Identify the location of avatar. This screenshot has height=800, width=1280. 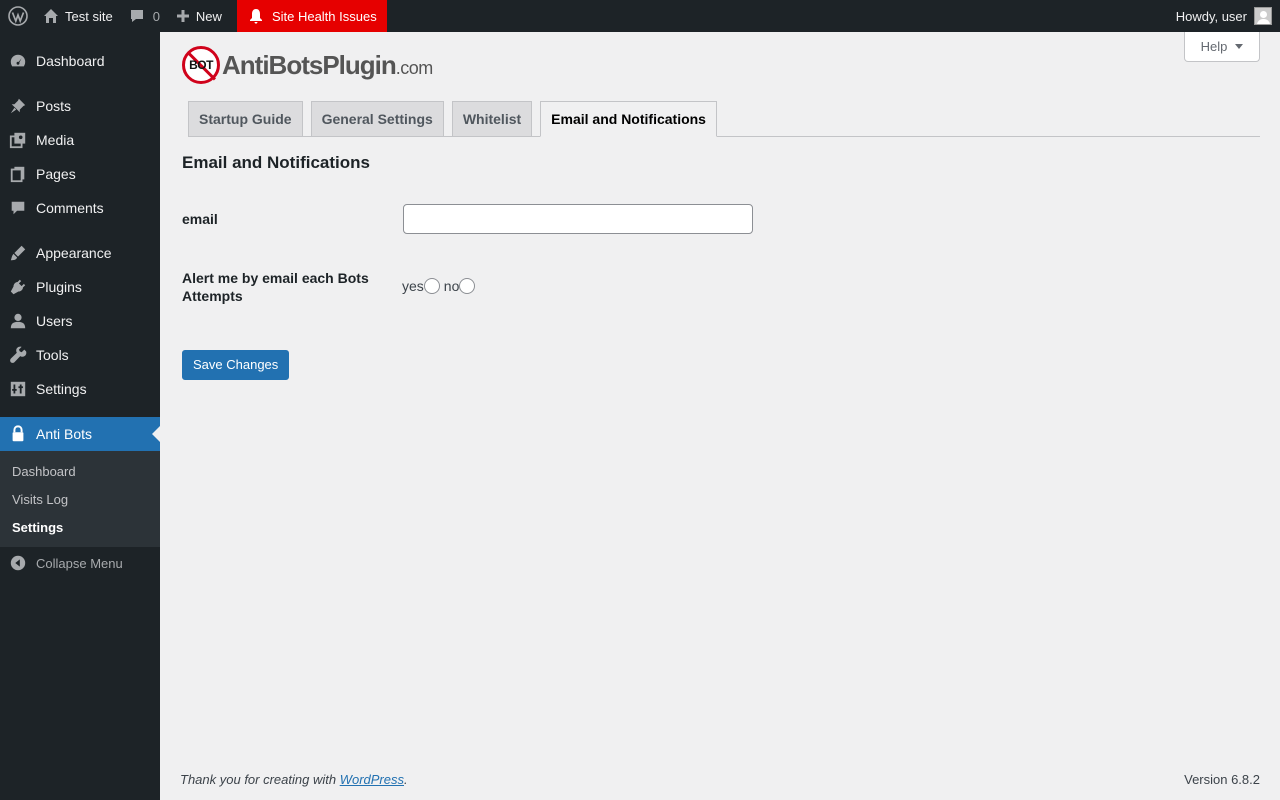
(1263, 16).